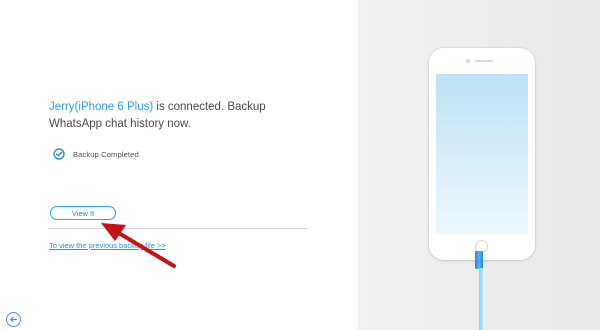 The image size is (600, 330). I want to click on backup-status-row: Backup Completed., so click(97, 154).